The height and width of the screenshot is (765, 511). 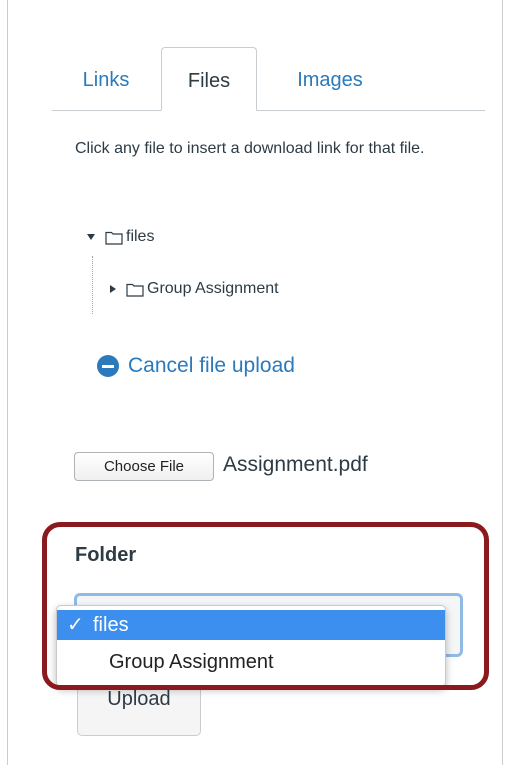 What do you see at coordinates (251, 646) in the screenshot?
I see `folder-dropdown-menu: ✓ files Group Assignment` at bounding box center [251, 646].